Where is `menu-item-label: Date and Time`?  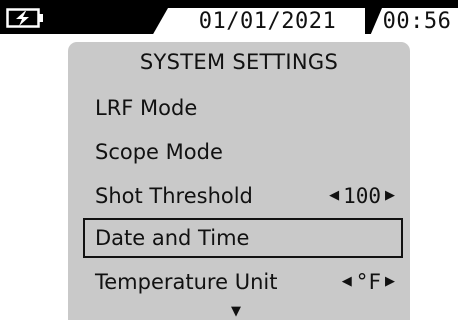 menu-item-label: Date and Time is located at coordinates (172, 238).